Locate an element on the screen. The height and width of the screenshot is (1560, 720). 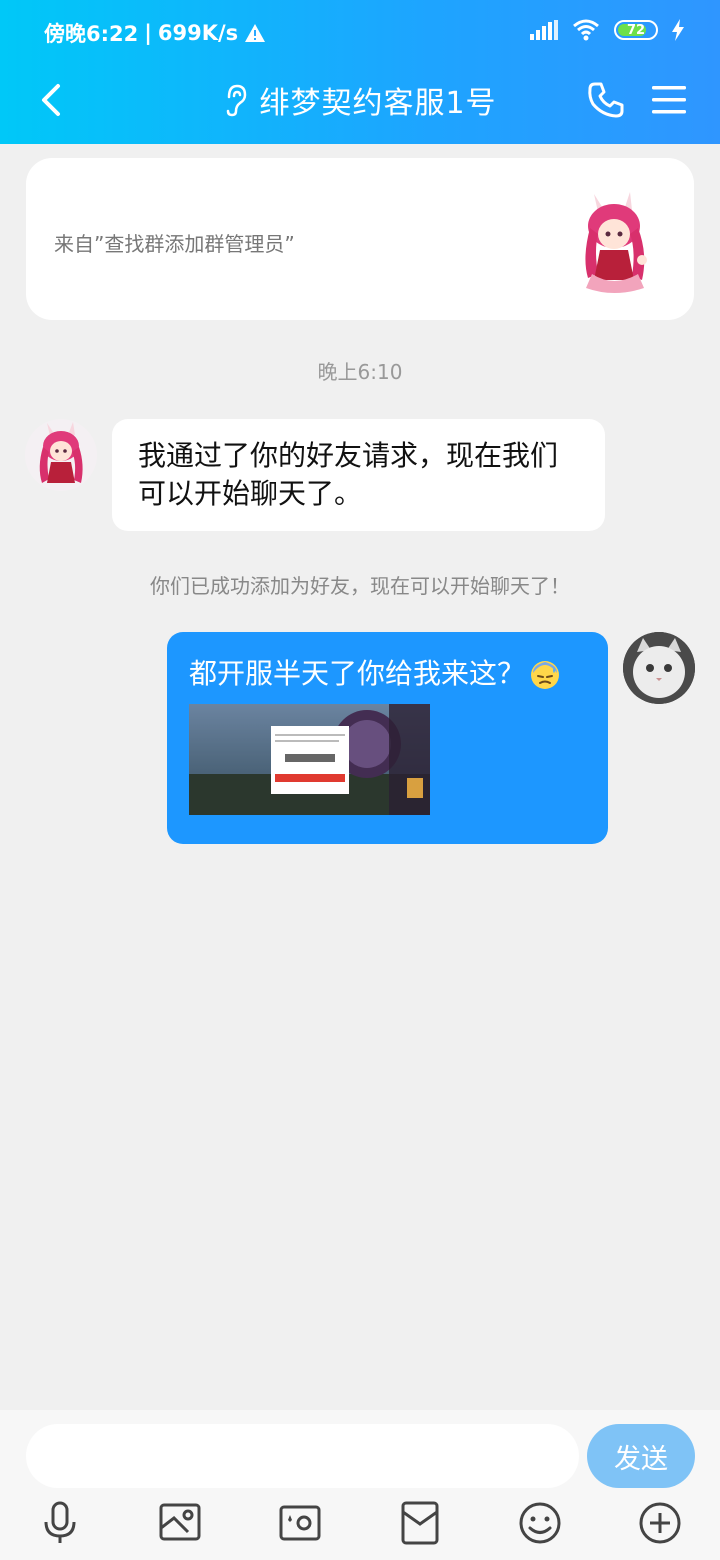
contact-avatar is located at coordinates (61, 455).